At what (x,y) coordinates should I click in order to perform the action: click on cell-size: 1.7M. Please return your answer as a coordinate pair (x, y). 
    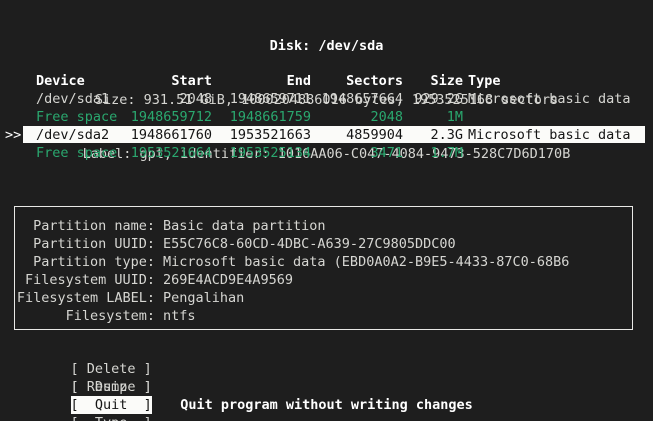
    Looking at the image, I should click on (446, 153).